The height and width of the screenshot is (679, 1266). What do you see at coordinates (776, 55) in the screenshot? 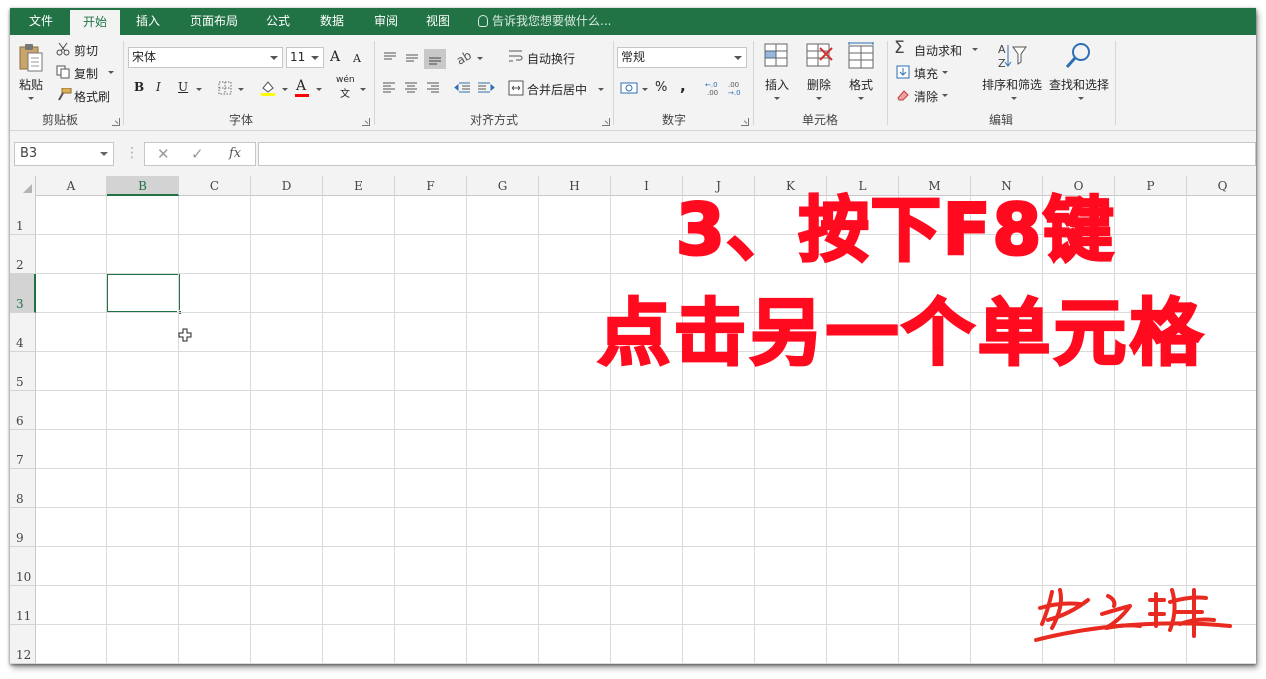
I see `insert-cells-icon` at bounding box center [776, 55].